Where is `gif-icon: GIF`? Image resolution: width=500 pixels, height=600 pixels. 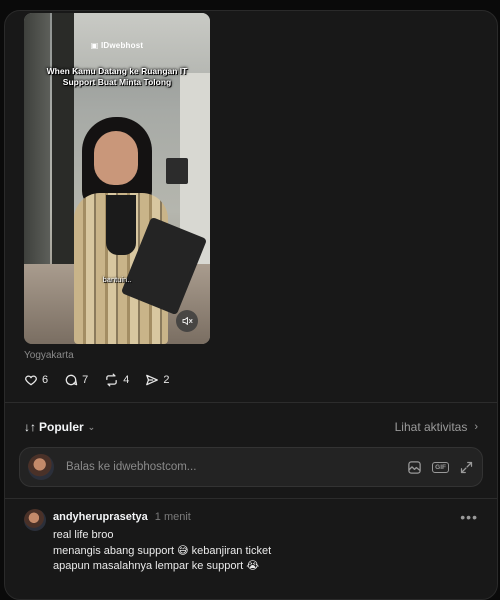 gif-icon: GIF is located at coordinates (440, 467).